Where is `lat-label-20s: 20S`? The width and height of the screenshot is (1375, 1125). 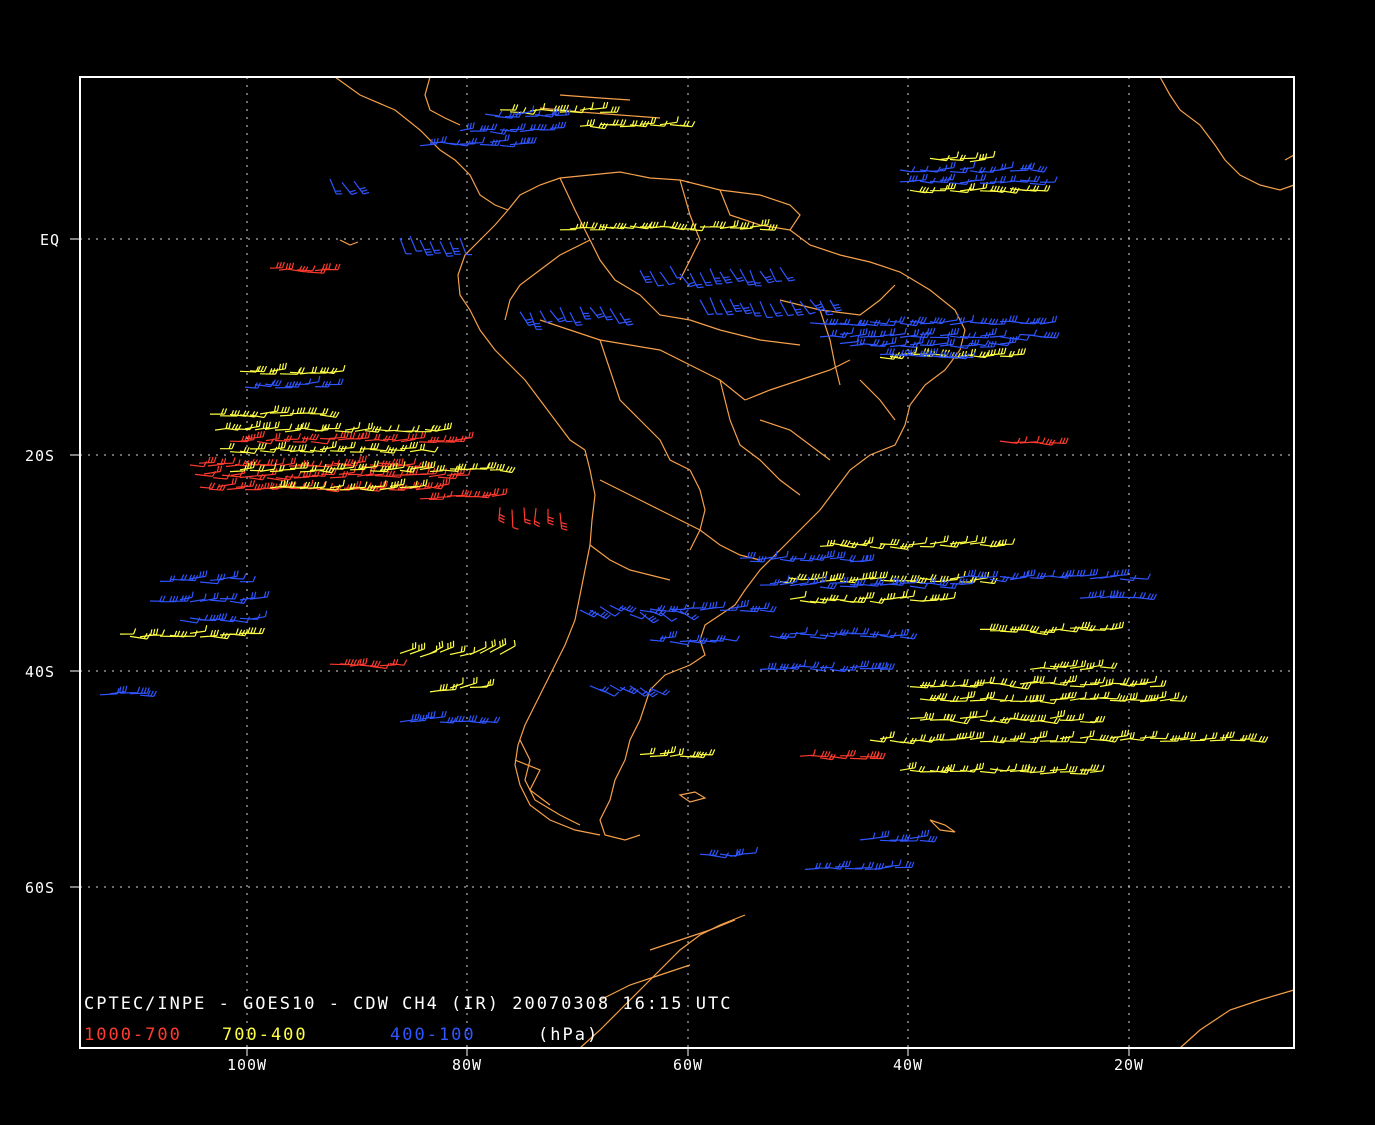
lat-label-20s: 20S is located at coordinates (40, 456).